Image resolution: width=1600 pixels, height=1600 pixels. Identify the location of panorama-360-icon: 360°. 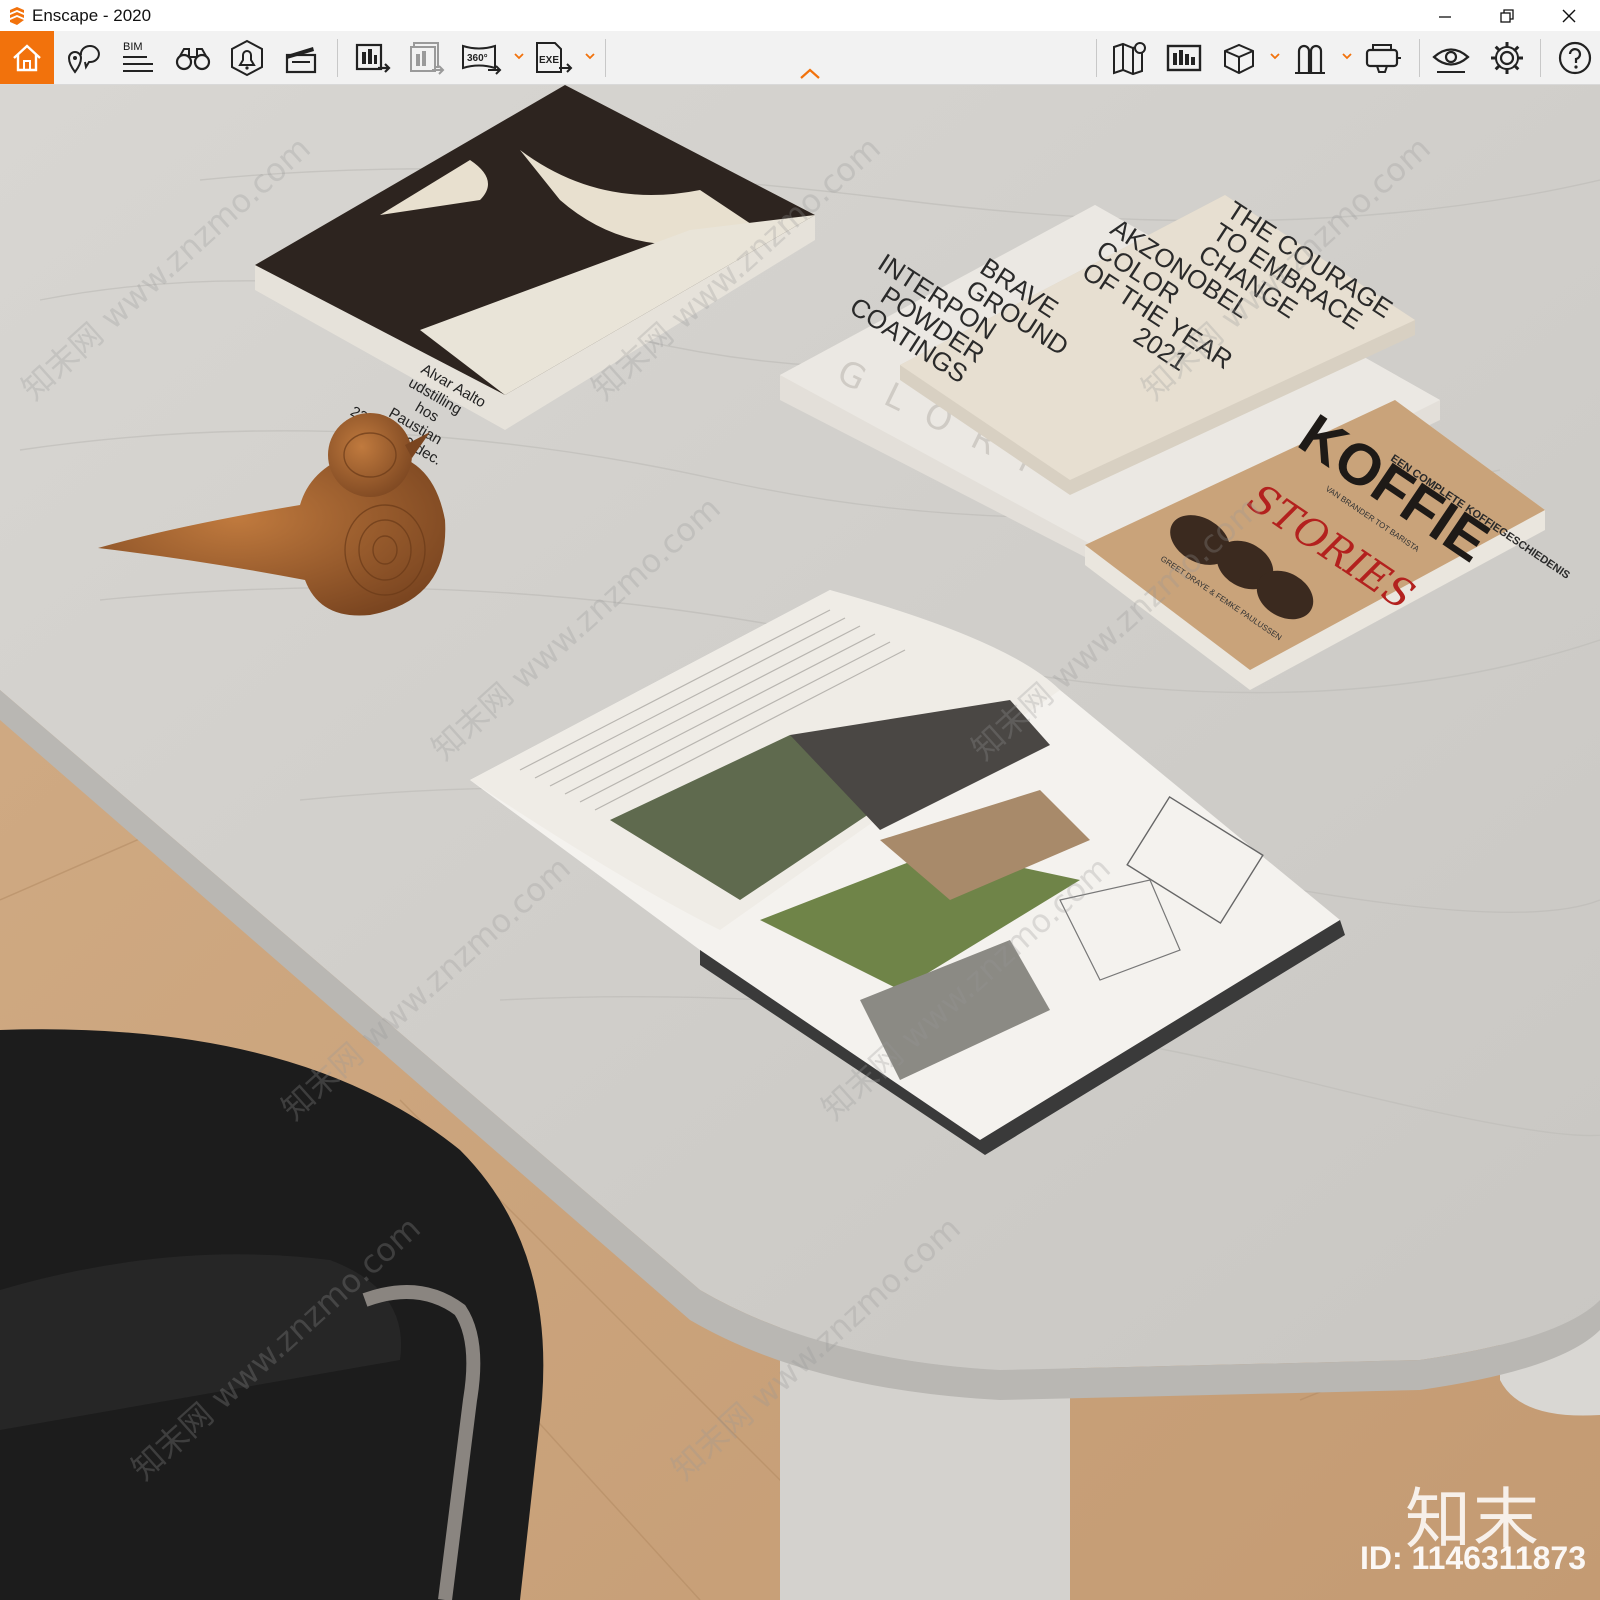
(482, 59).